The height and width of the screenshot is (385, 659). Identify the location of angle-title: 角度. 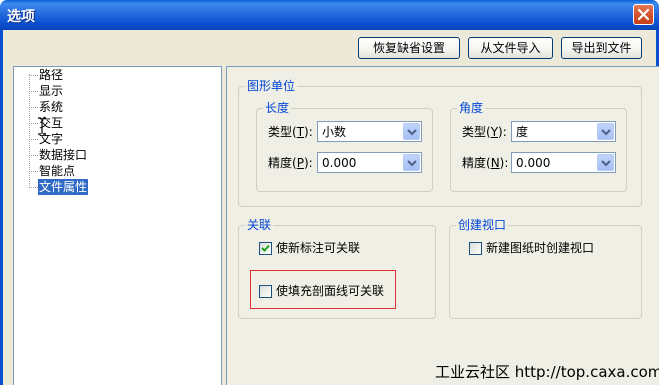
(471, 108).